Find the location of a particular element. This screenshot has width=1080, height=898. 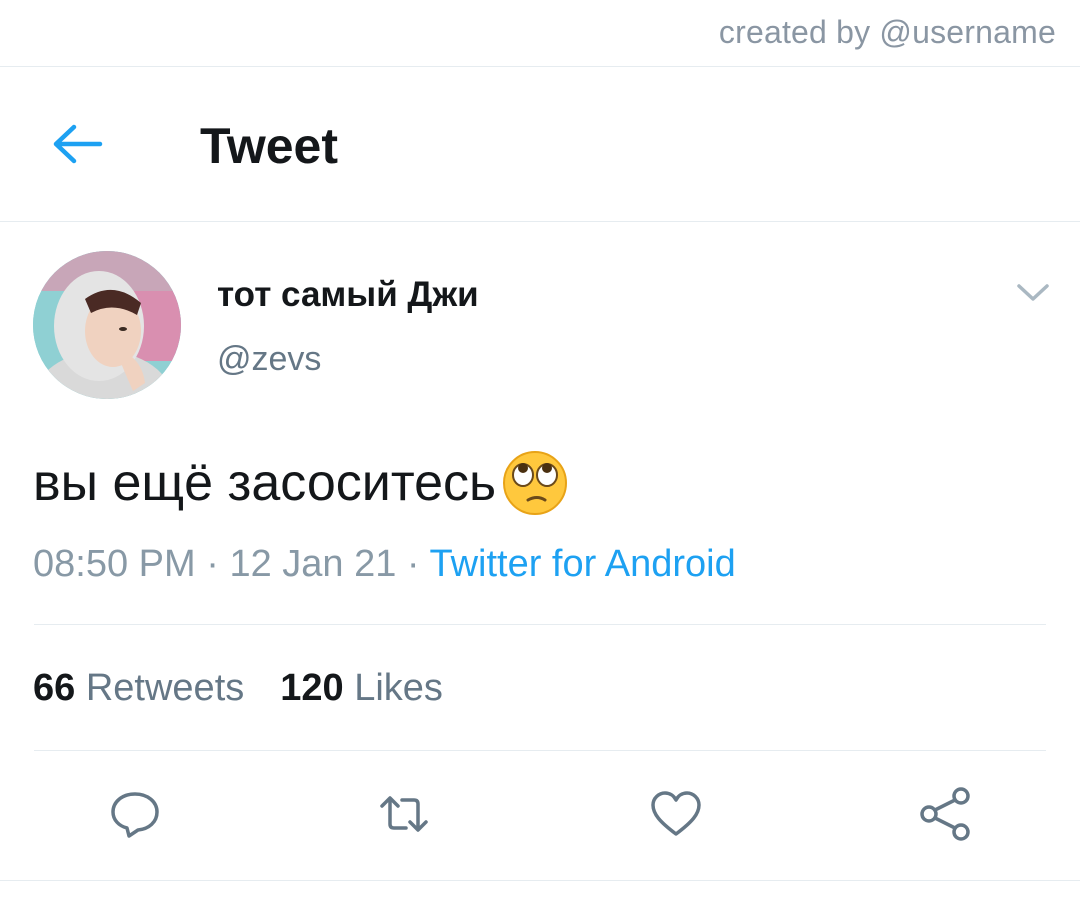

likes-stat: 120 Likes is located at coordinates (361, 688).